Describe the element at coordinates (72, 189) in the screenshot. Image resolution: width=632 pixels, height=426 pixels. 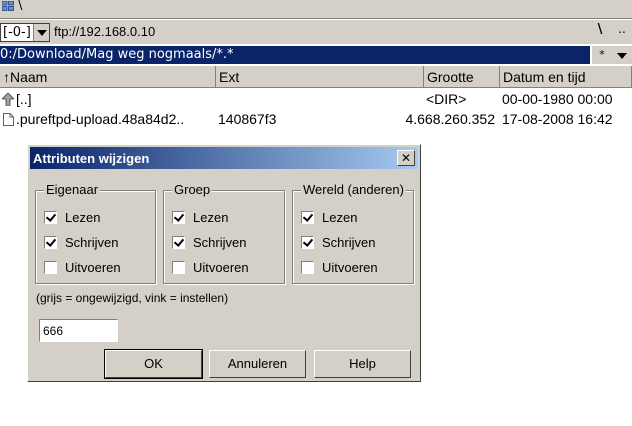
I see `group-owner-legend: Eigenaar` at that location.